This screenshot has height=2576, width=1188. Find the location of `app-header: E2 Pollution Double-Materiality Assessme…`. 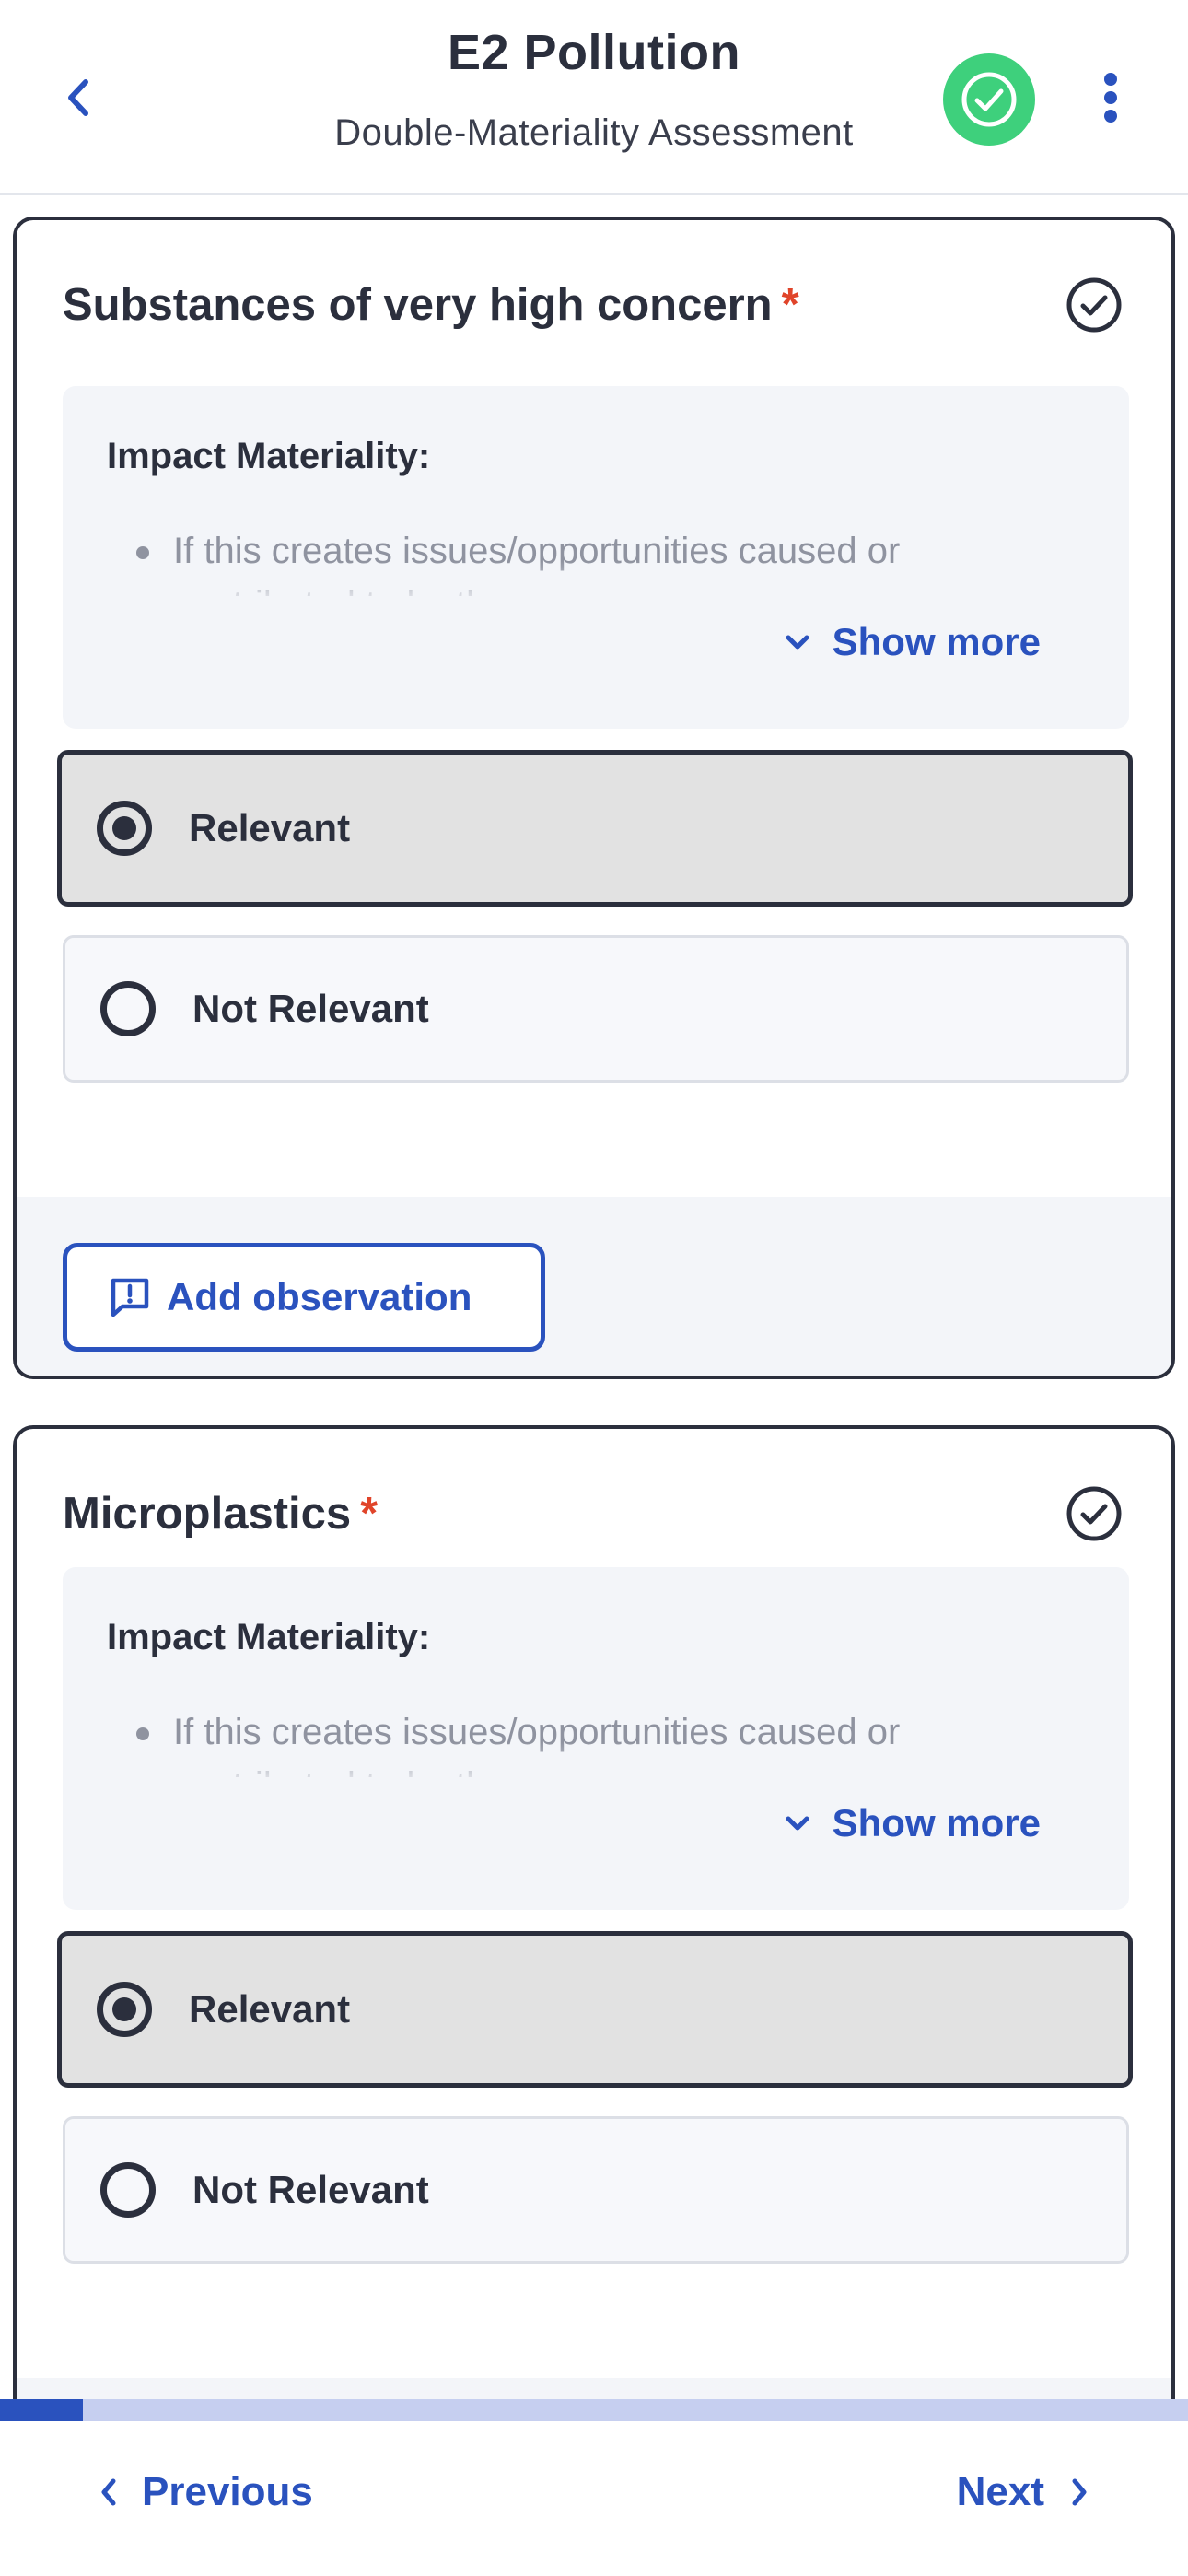

app-header: E2 Pollution Double-Materiality Assessme… is located at coordinates (594, 97).